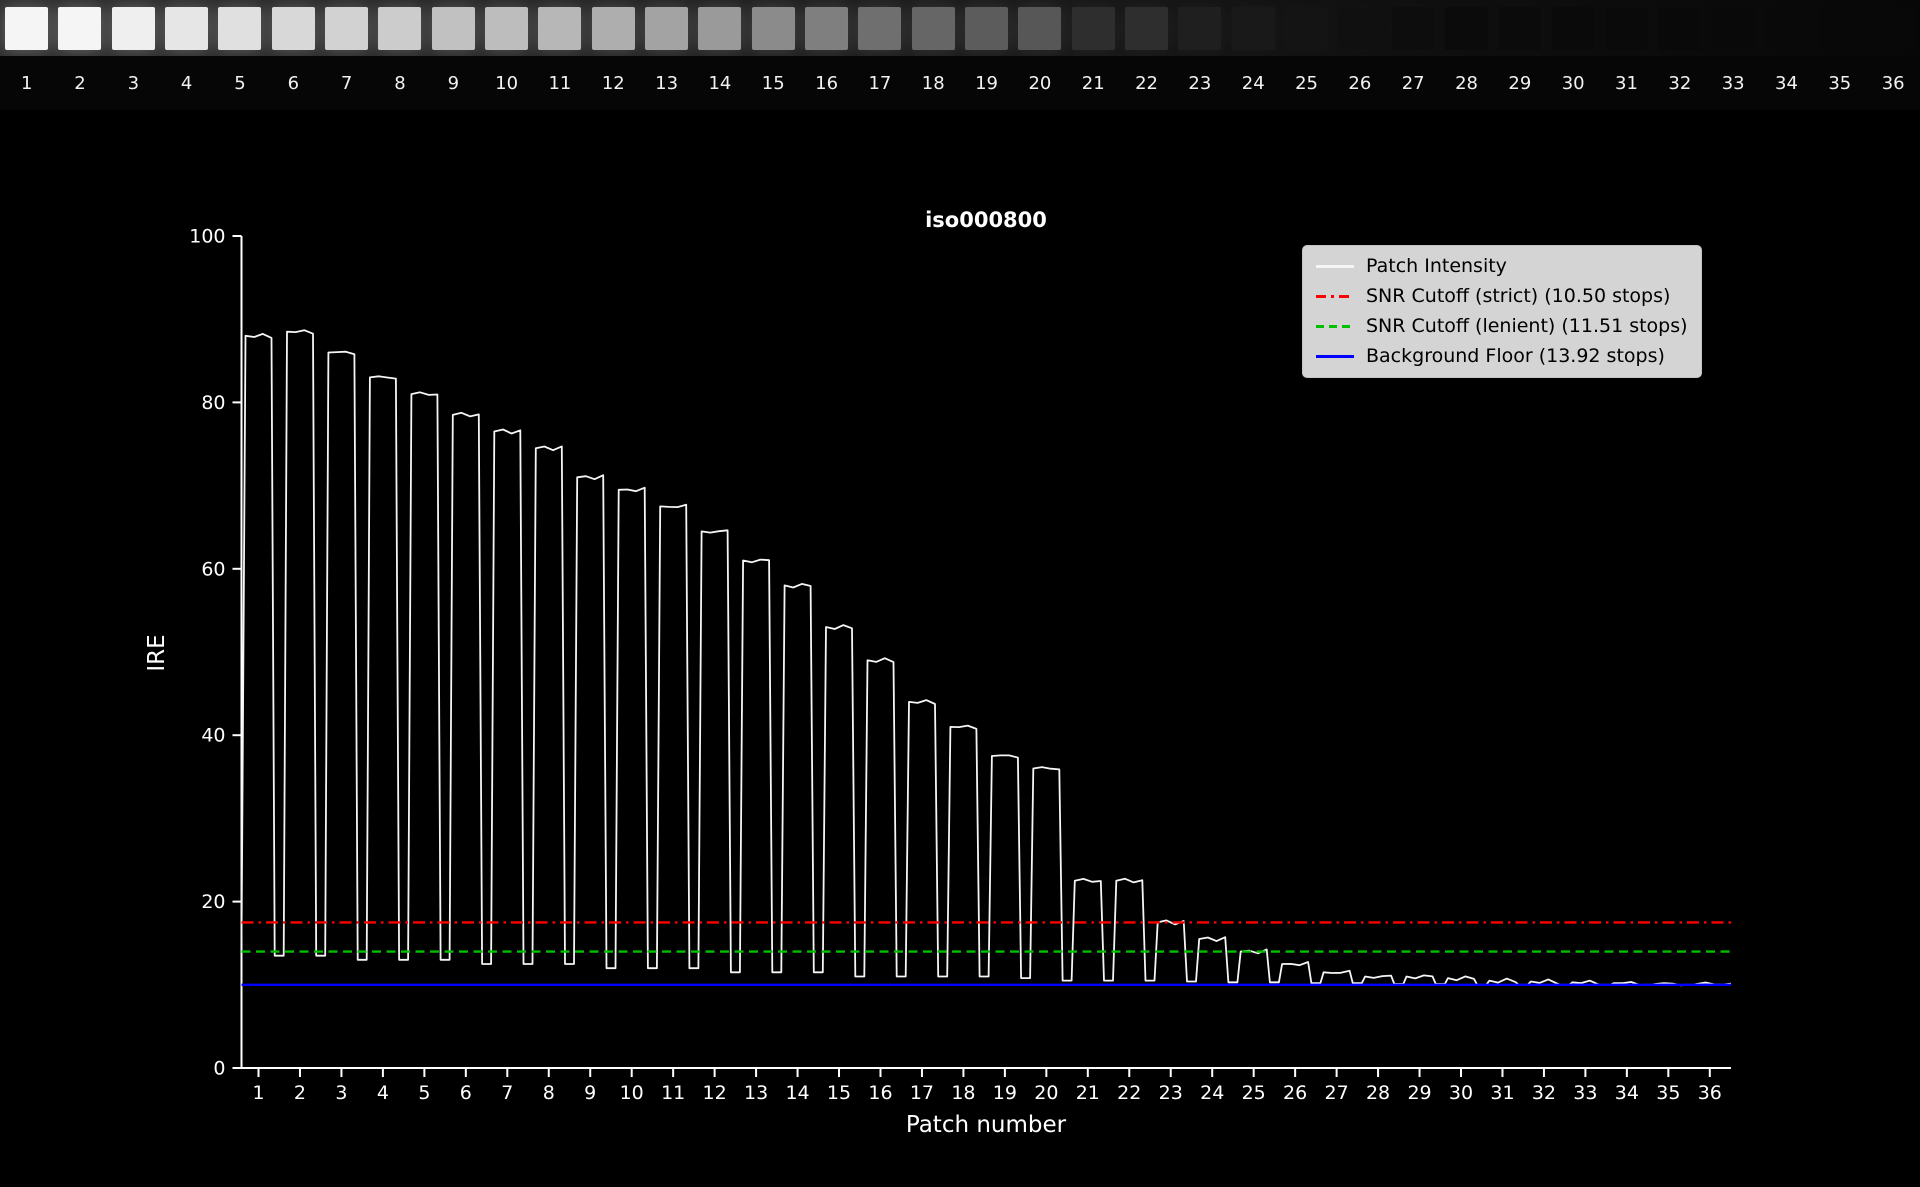  Describe the element at coordinates (797, 1093) in the screenshot. I see `x-tick-label: 14` at that location.